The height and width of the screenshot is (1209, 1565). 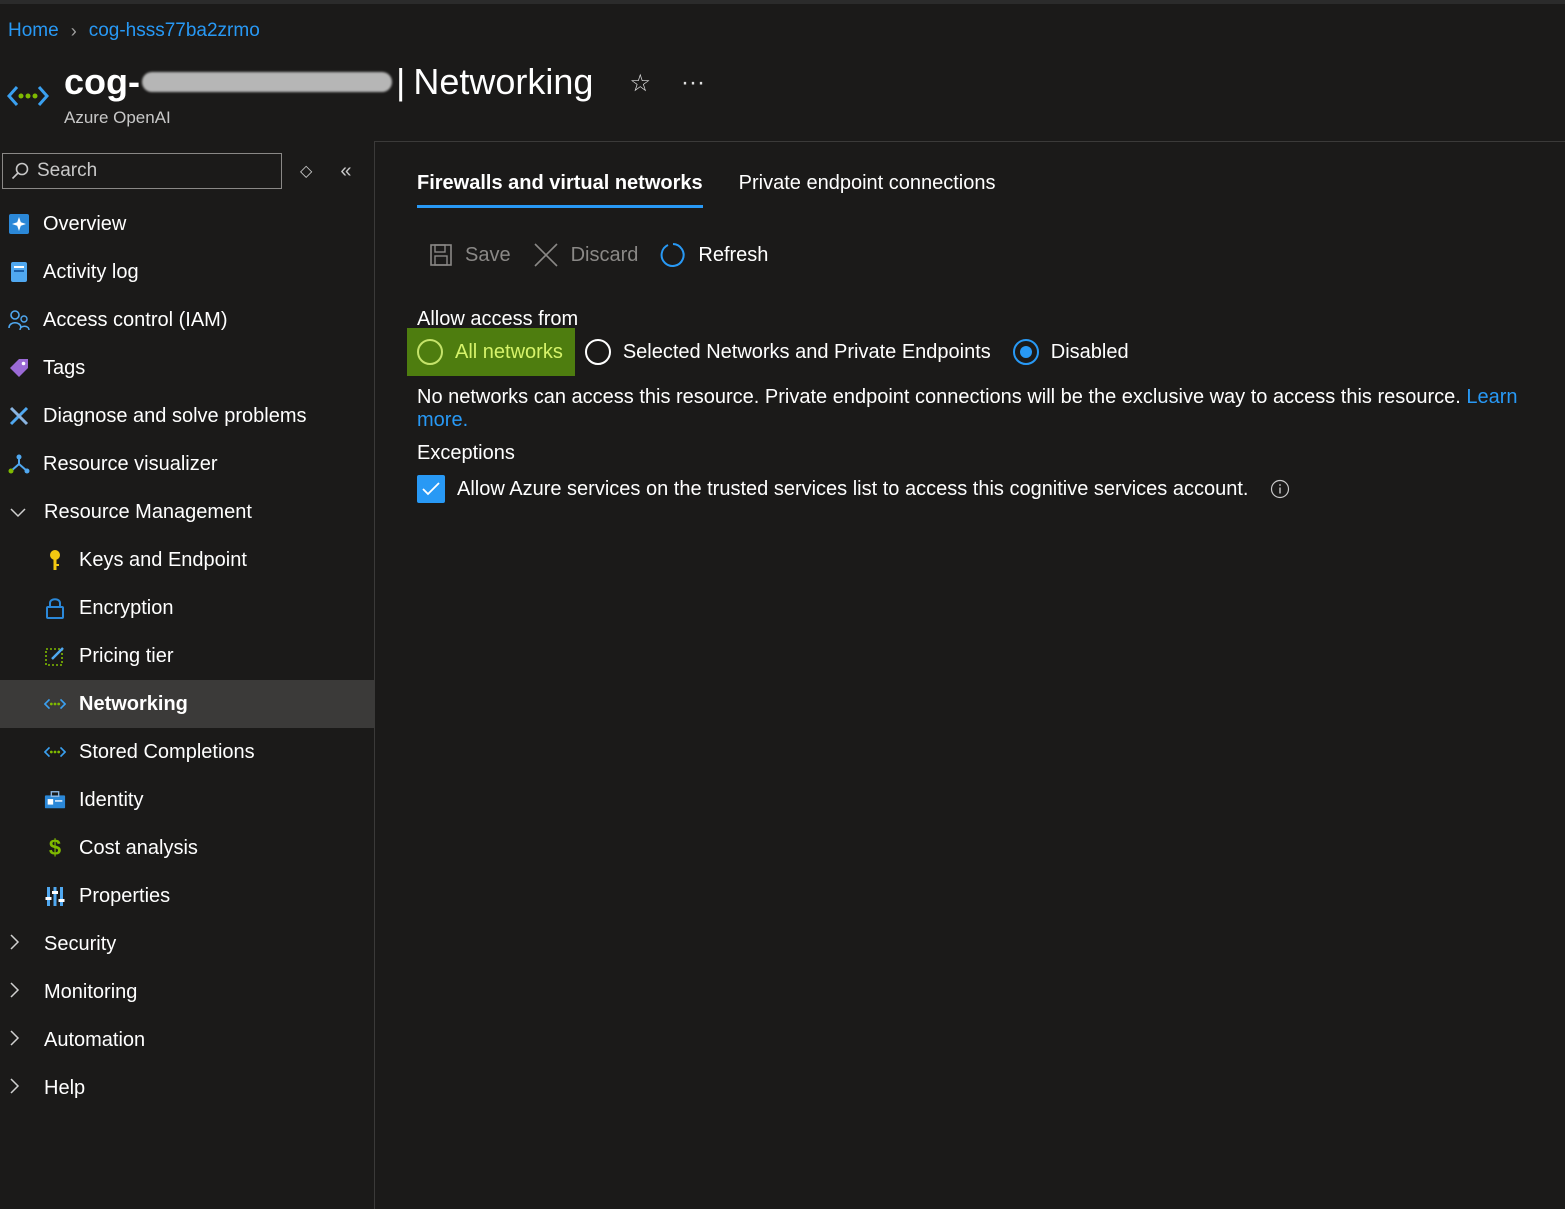 I want to click on chevron-right-icon: ›, so click(x=73, y=30).